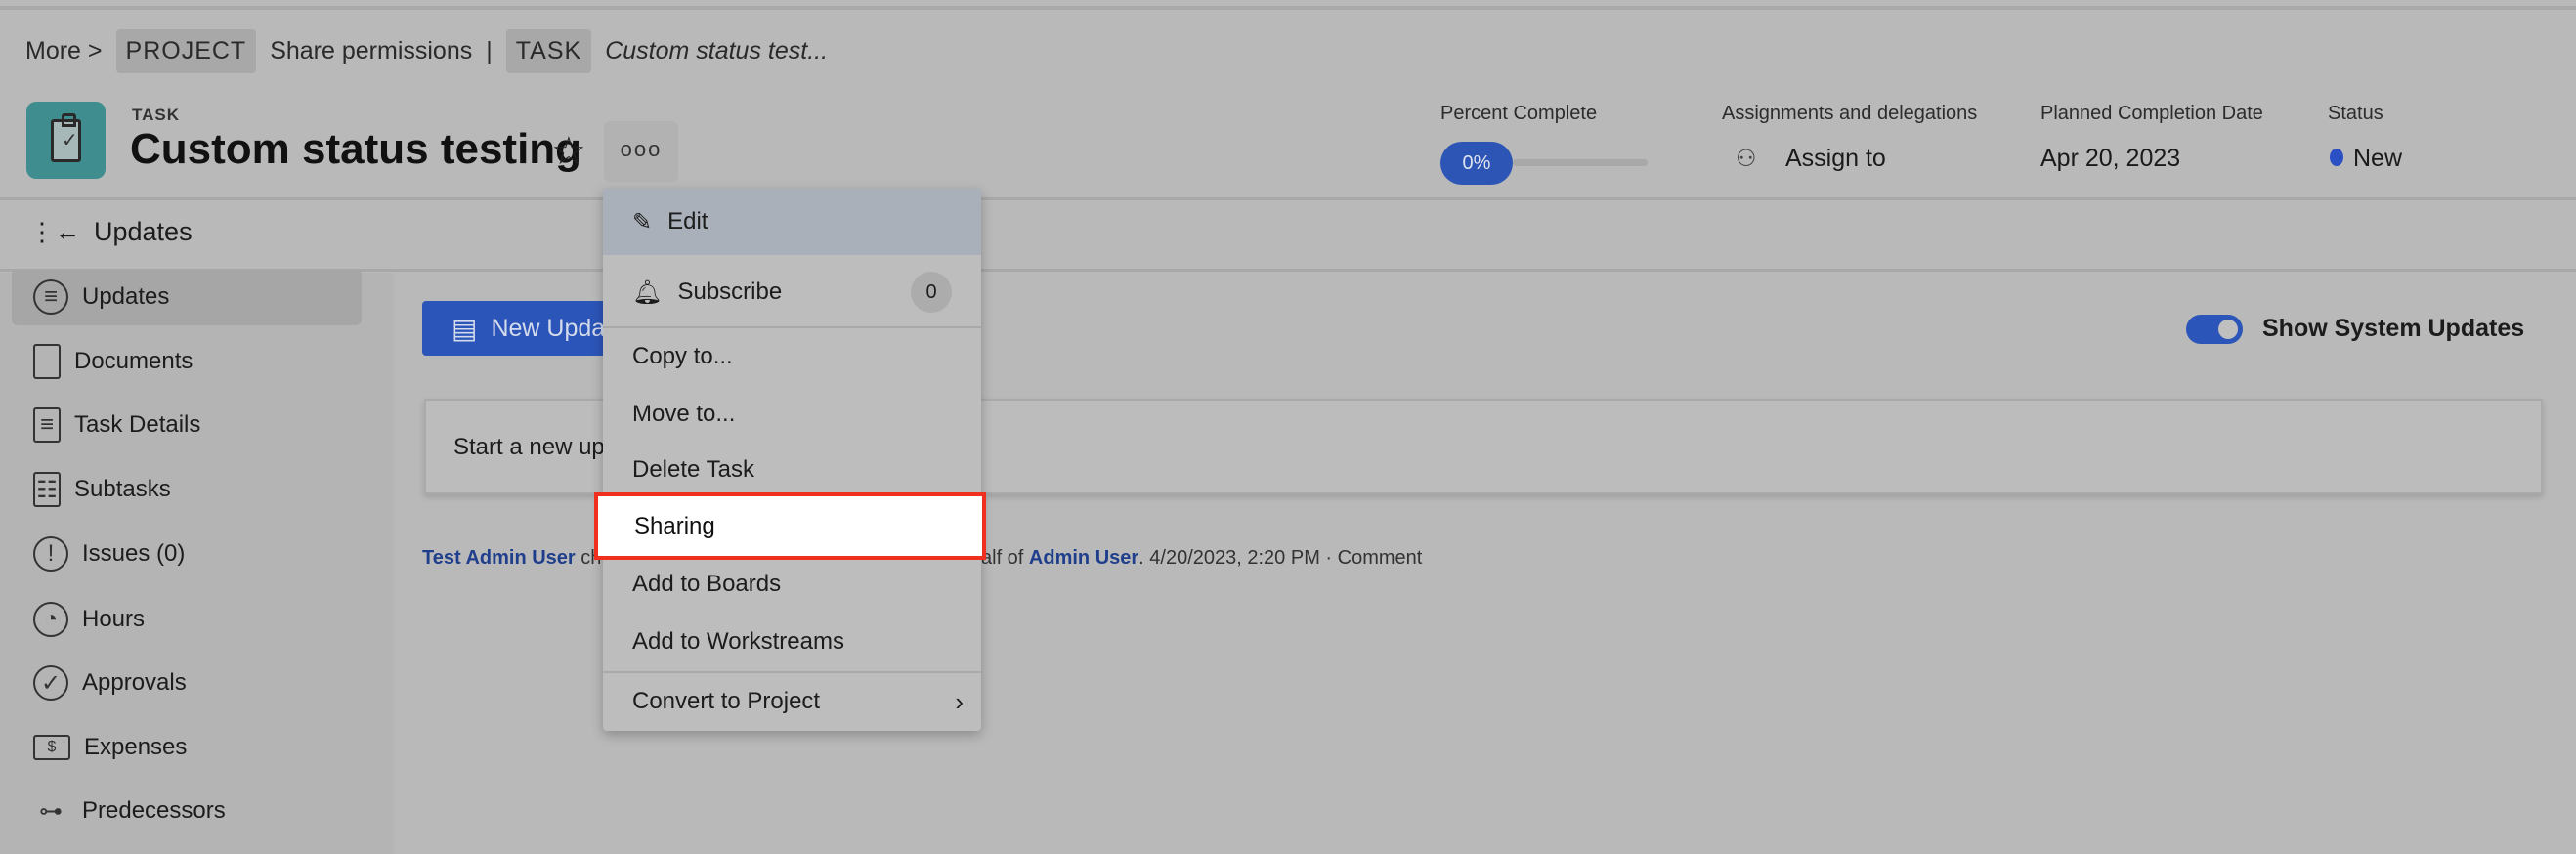 This screenshot has height=854, width=2576. I want to click on page-title: Custom status testing, so click(356, 149).